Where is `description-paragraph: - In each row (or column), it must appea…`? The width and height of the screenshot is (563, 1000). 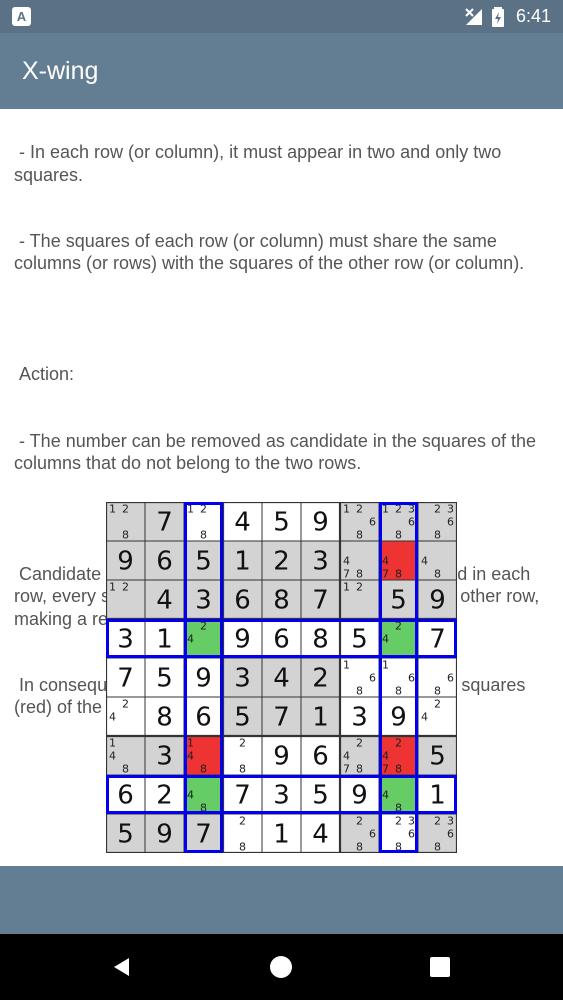 description-paragraph: - In each row (or column), it must appea… is located at coordinates (260, 163).